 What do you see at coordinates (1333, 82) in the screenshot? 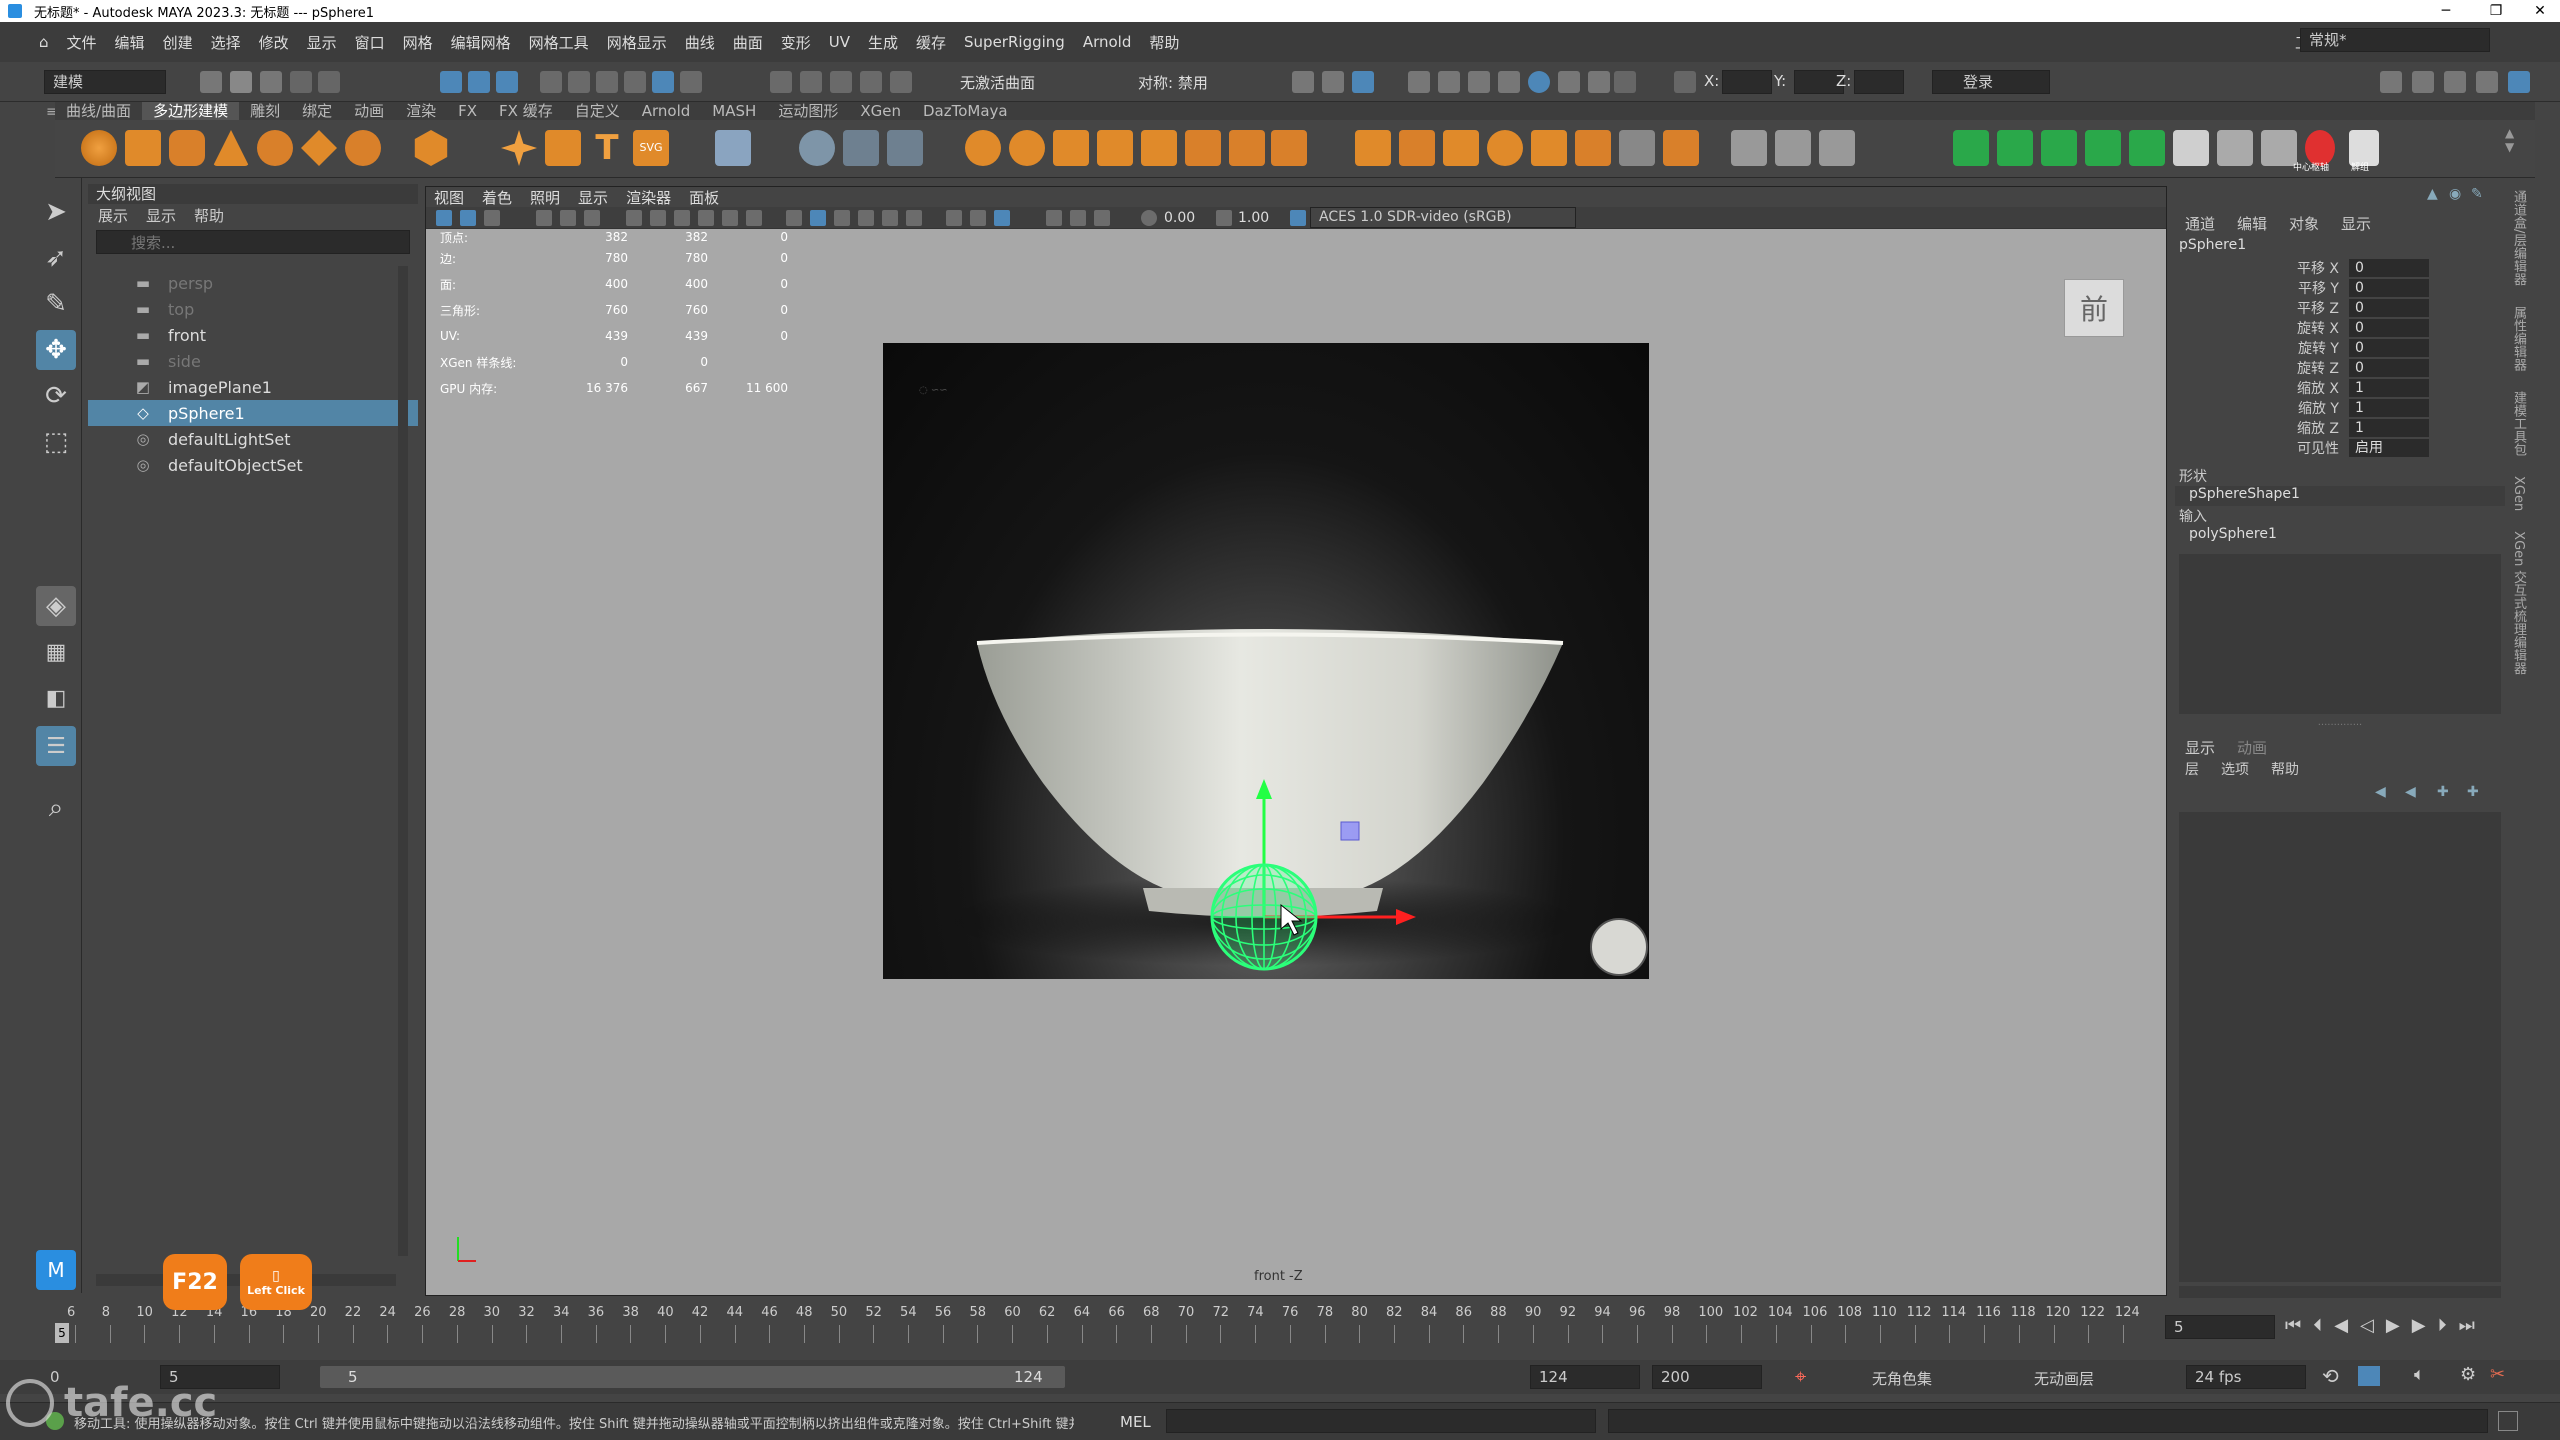
I see `render-view-icon` at bounding box center [1333, 82].